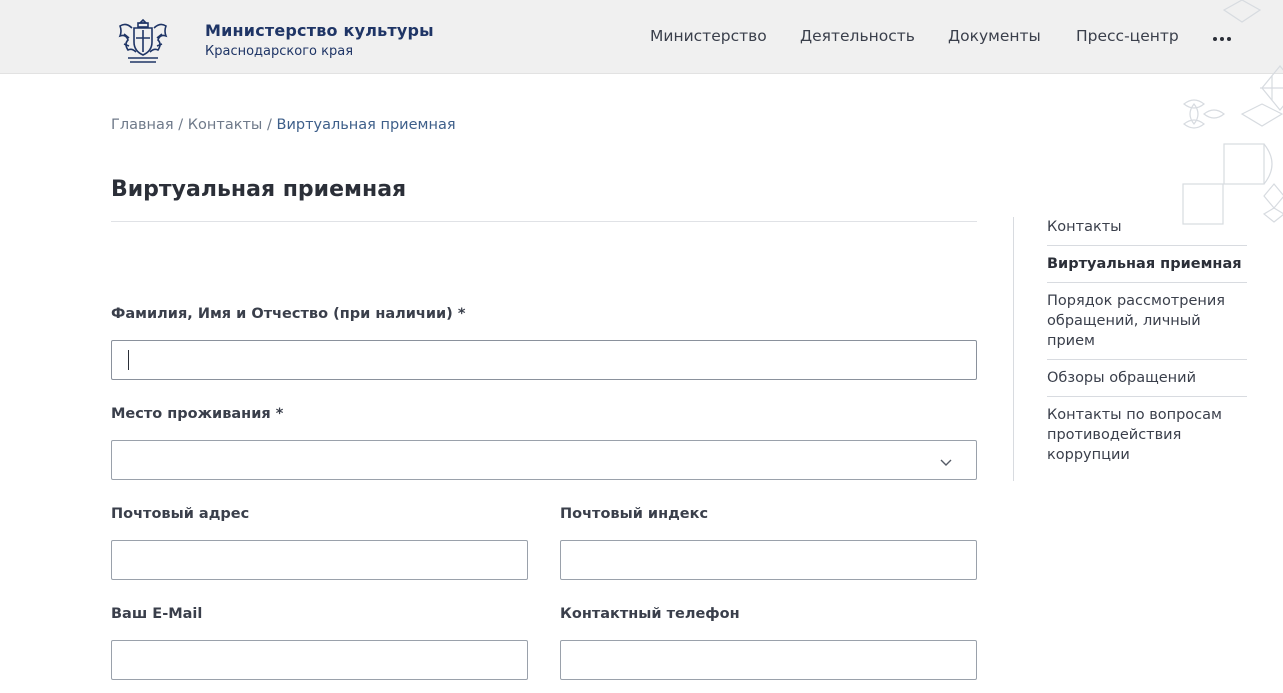 The image size is (1283, 693). Describe the element at coordinates (1013, 349) in the screenshot. I see `sidebar-divider` at that location.